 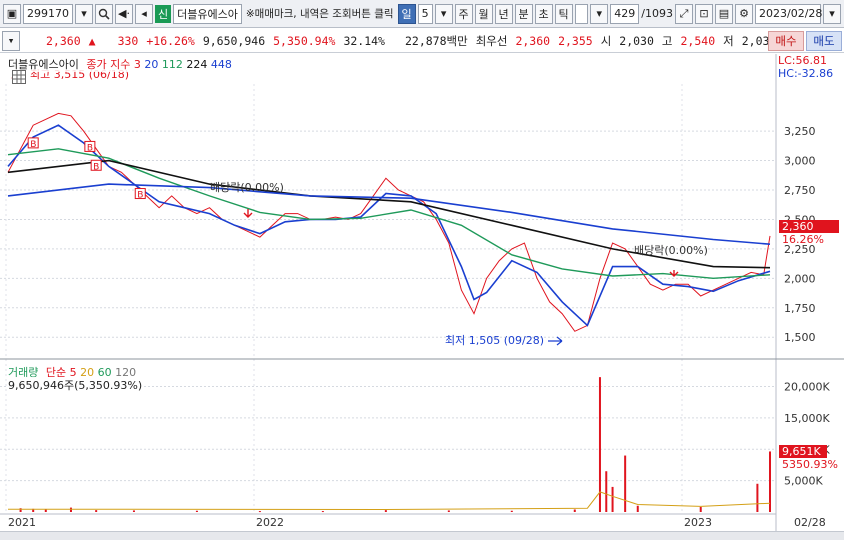 What do you see at coordinates (234, 40) in the screenshot?
I see `volume-value: 9,650,946` at bounding box center [234, 40].